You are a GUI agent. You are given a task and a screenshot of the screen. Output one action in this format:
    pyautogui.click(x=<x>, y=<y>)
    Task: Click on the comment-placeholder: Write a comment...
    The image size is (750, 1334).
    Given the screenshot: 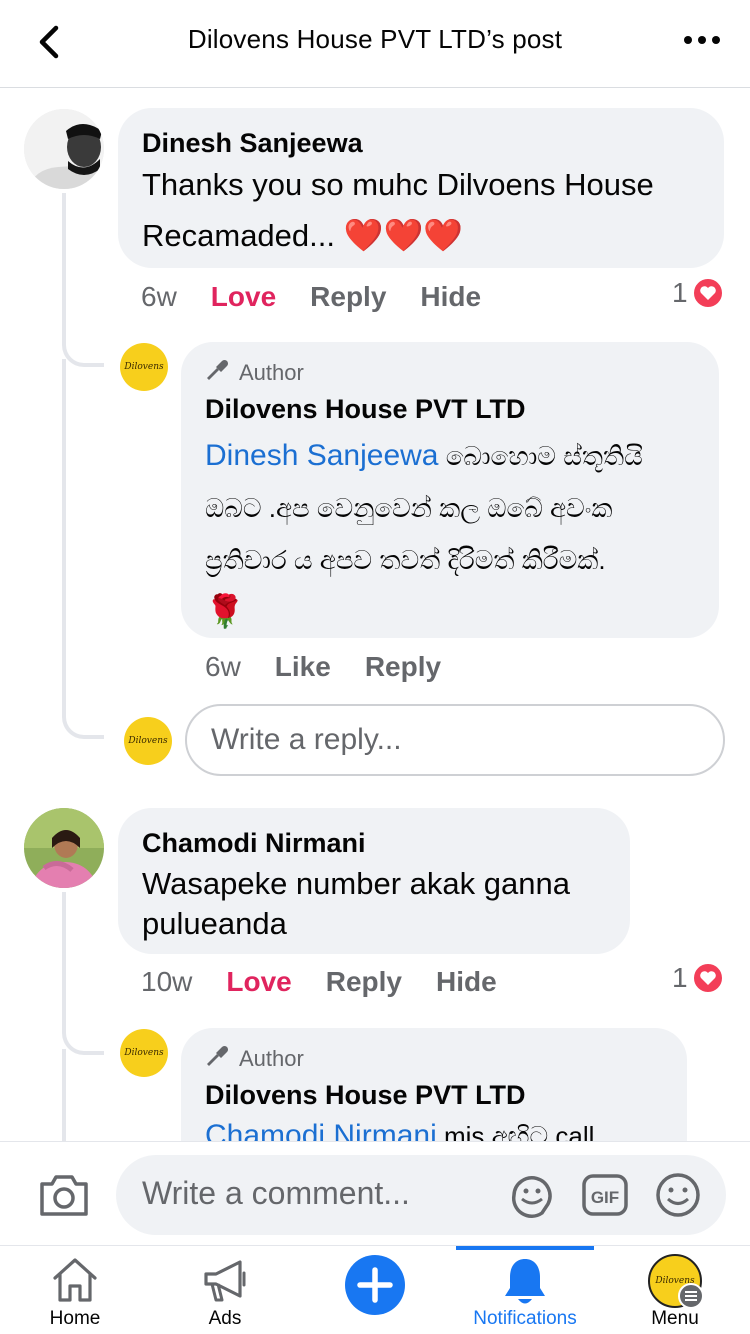 What is the action you would take?
    pyautogui.click(x=276, y=1193)
    